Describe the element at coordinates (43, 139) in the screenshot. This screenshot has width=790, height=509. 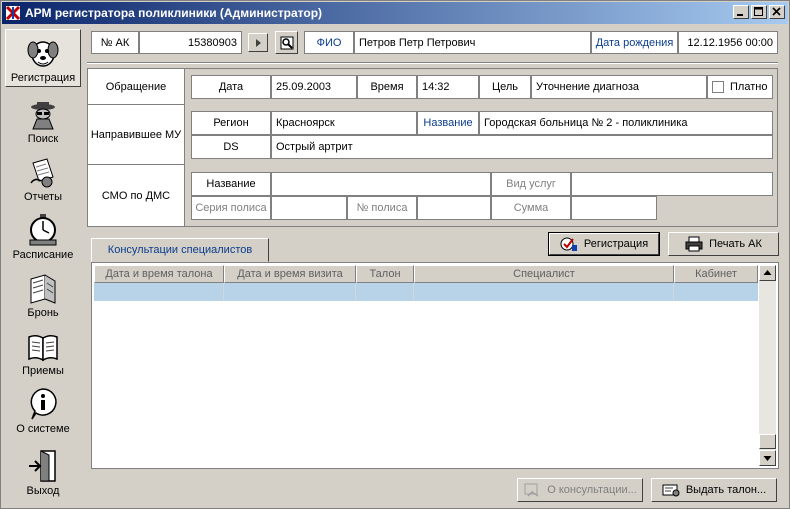
I see `sidebar-item-label: Поиск` at that location.